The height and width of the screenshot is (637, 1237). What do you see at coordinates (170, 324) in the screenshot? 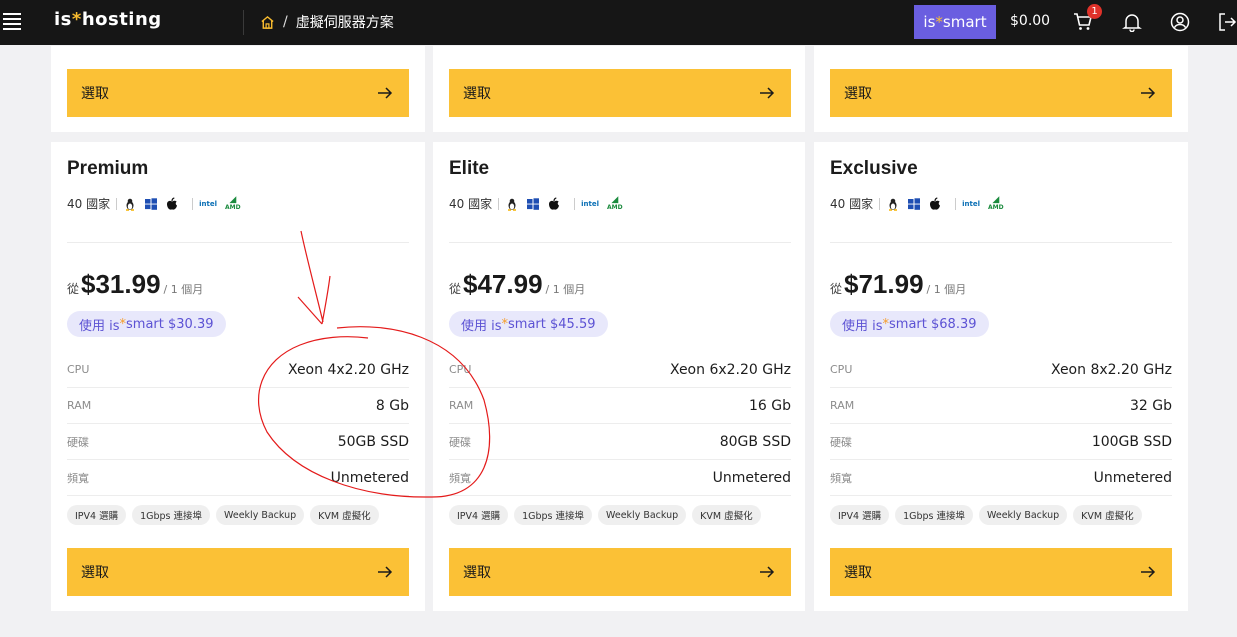
I see `smart-pill-suffix: smart $30.39` at bounding box center [170, 324].